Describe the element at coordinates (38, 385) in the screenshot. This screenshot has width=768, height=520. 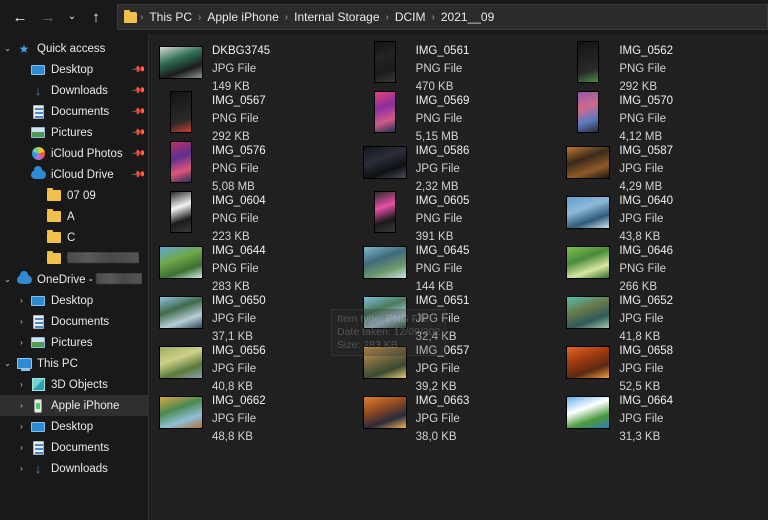
I see `3d-objects-icon` at that location.